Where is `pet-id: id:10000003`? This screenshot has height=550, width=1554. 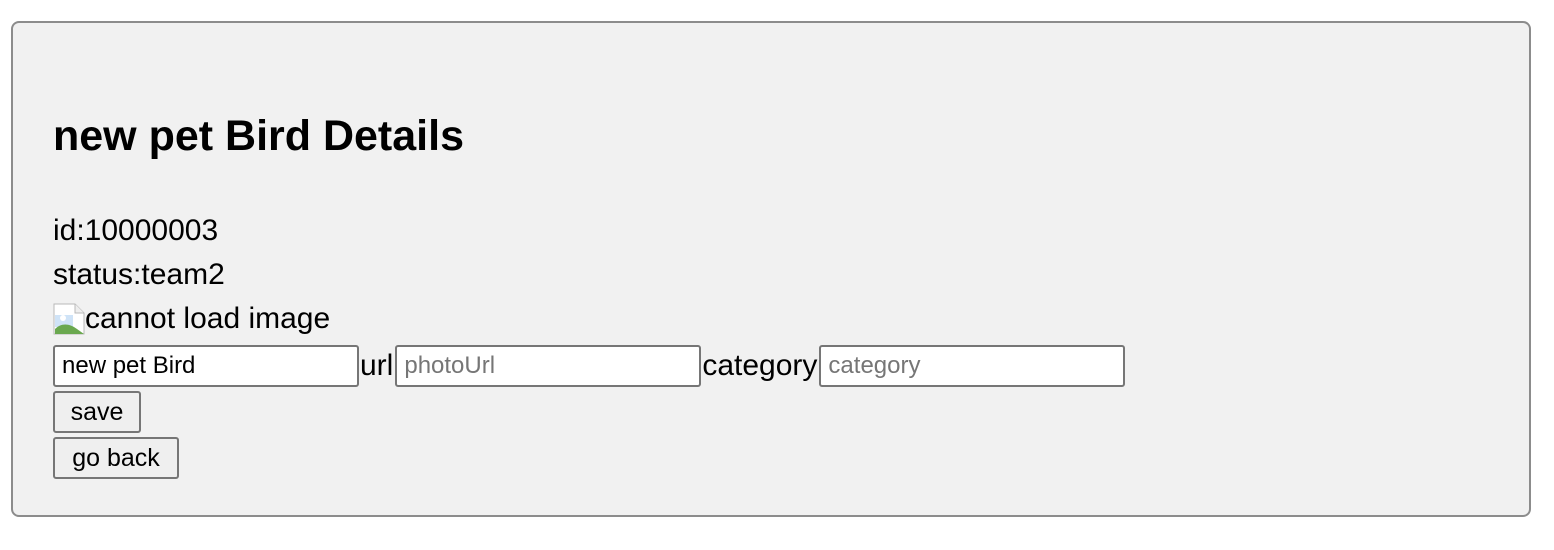
pet-id: id:10000003 is located at coordinates (136, 230).